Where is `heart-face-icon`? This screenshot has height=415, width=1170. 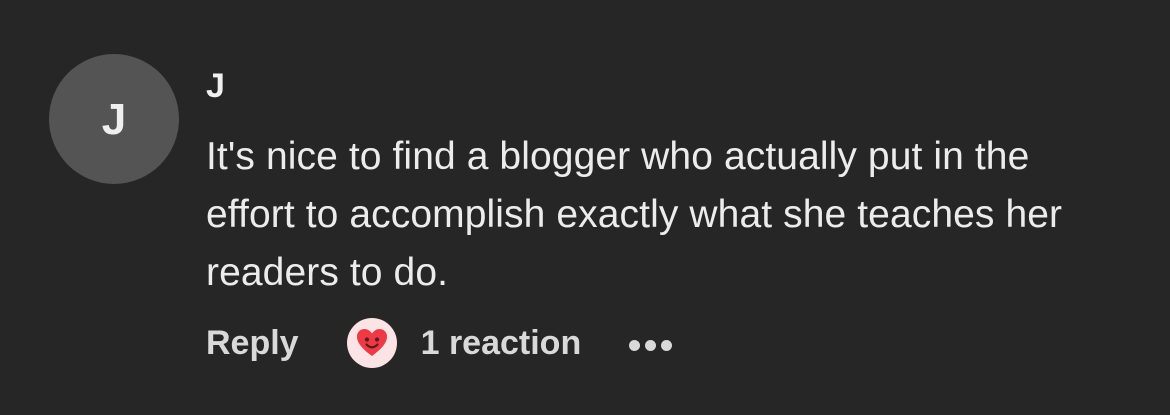 heart-face-icon is located at coordinates (371, 342).